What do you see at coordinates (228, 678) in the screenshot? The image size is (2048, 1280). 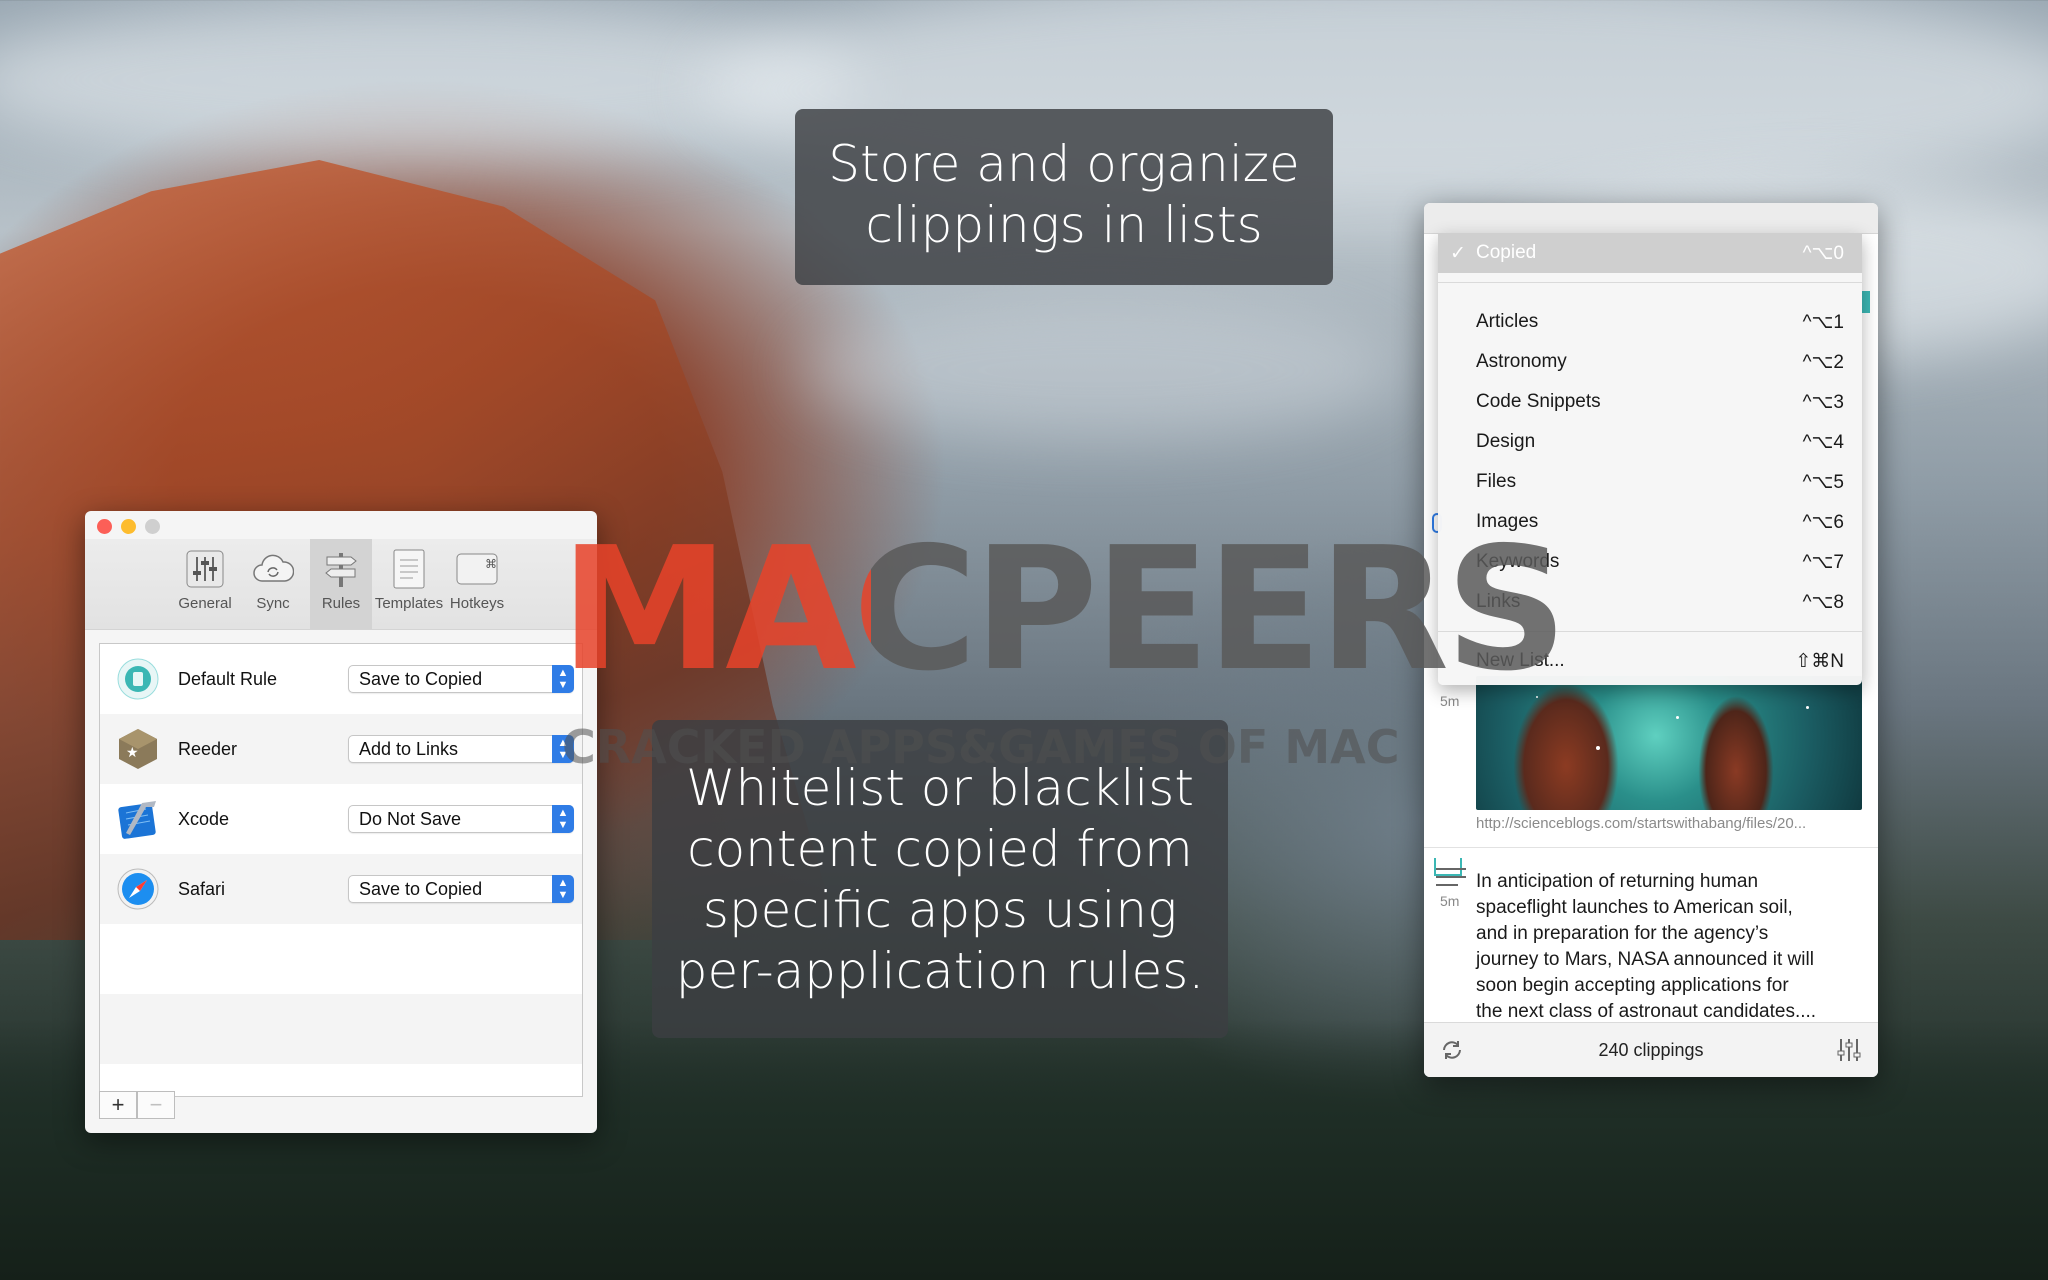 I see `rule-app-name: Default Rule` at bounding box center [228, 678].